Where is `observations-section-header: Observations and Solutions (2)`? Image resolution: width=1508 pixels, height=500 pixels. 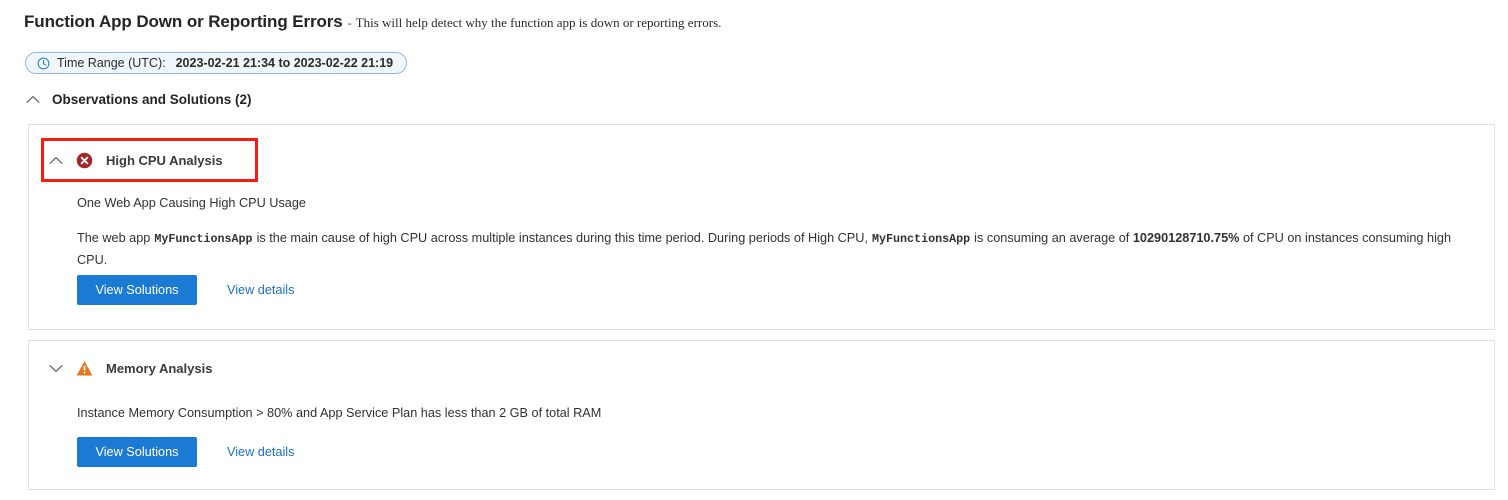 observations-section-header: Observations and Solutions (2) is located at coordinates (139, 99).